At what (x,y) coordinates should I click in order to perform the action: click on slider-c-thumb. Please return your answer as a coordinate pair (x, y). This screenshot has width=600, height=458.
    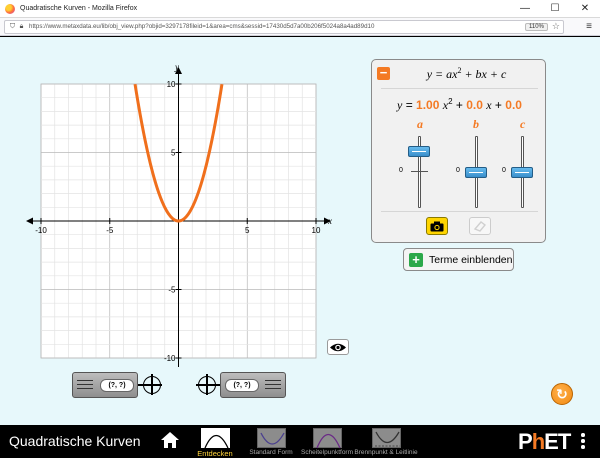
    Looking at the image, I should click on (522, 172).